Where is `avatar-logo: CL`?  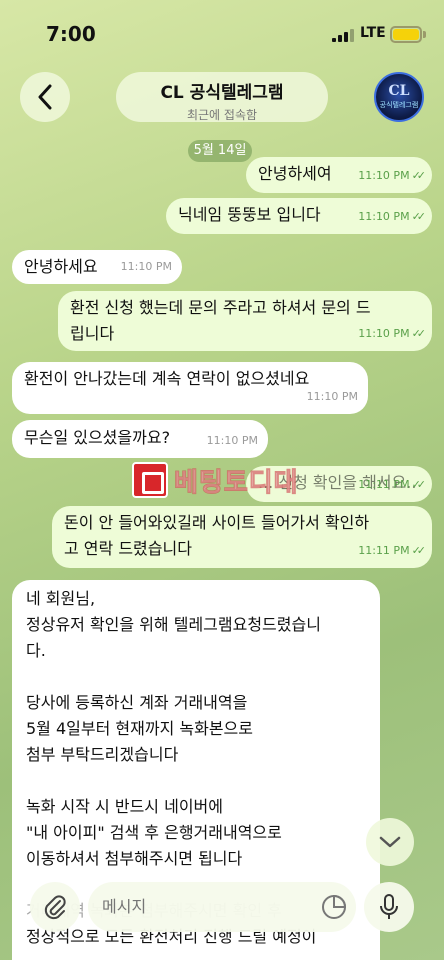
avatar-logo: CL is located at coordinates (399, 91).